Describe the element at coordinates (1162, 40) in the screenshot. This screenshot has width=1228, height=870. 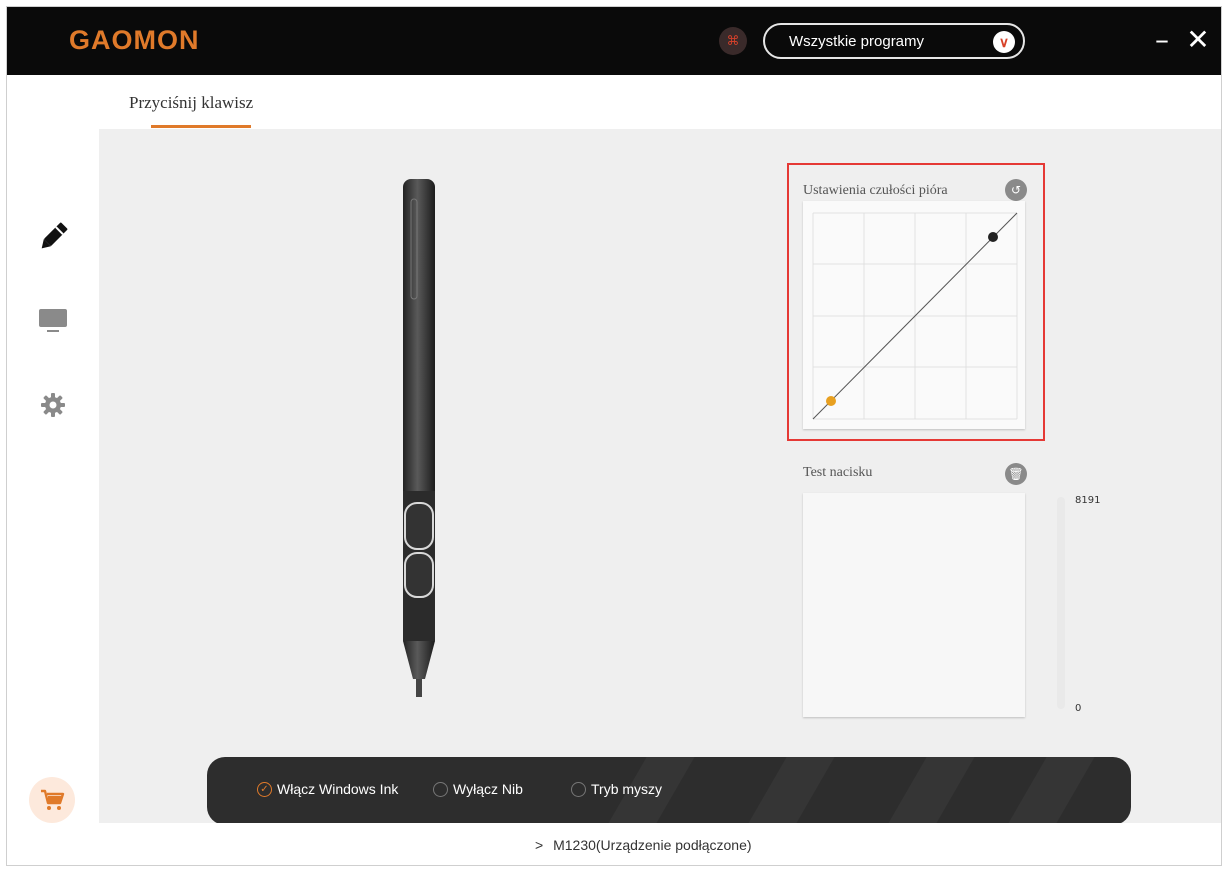
I see `minimize-button: –` at that location.